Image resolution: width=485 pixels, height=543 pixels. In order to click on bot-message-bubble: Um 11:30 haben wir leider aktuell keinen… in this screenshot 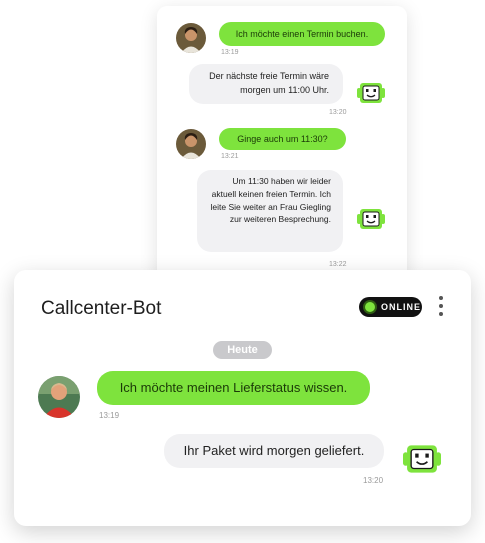, I will do `click(270, 211)`.